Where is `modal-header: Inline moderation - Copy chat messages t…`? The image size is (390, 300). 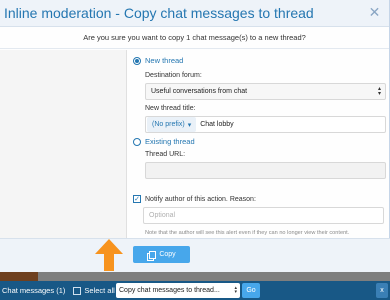 modal-header: Inline moderation - Copy chat messages t… is located at coordinates (194, 13).